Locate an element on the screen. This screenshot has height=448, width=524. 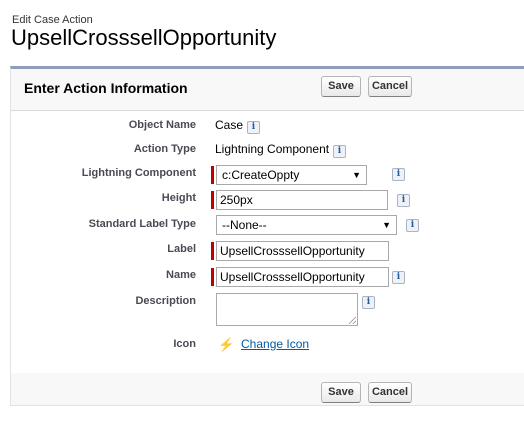
resize-handle-icon is located at coordinates (352, 320).